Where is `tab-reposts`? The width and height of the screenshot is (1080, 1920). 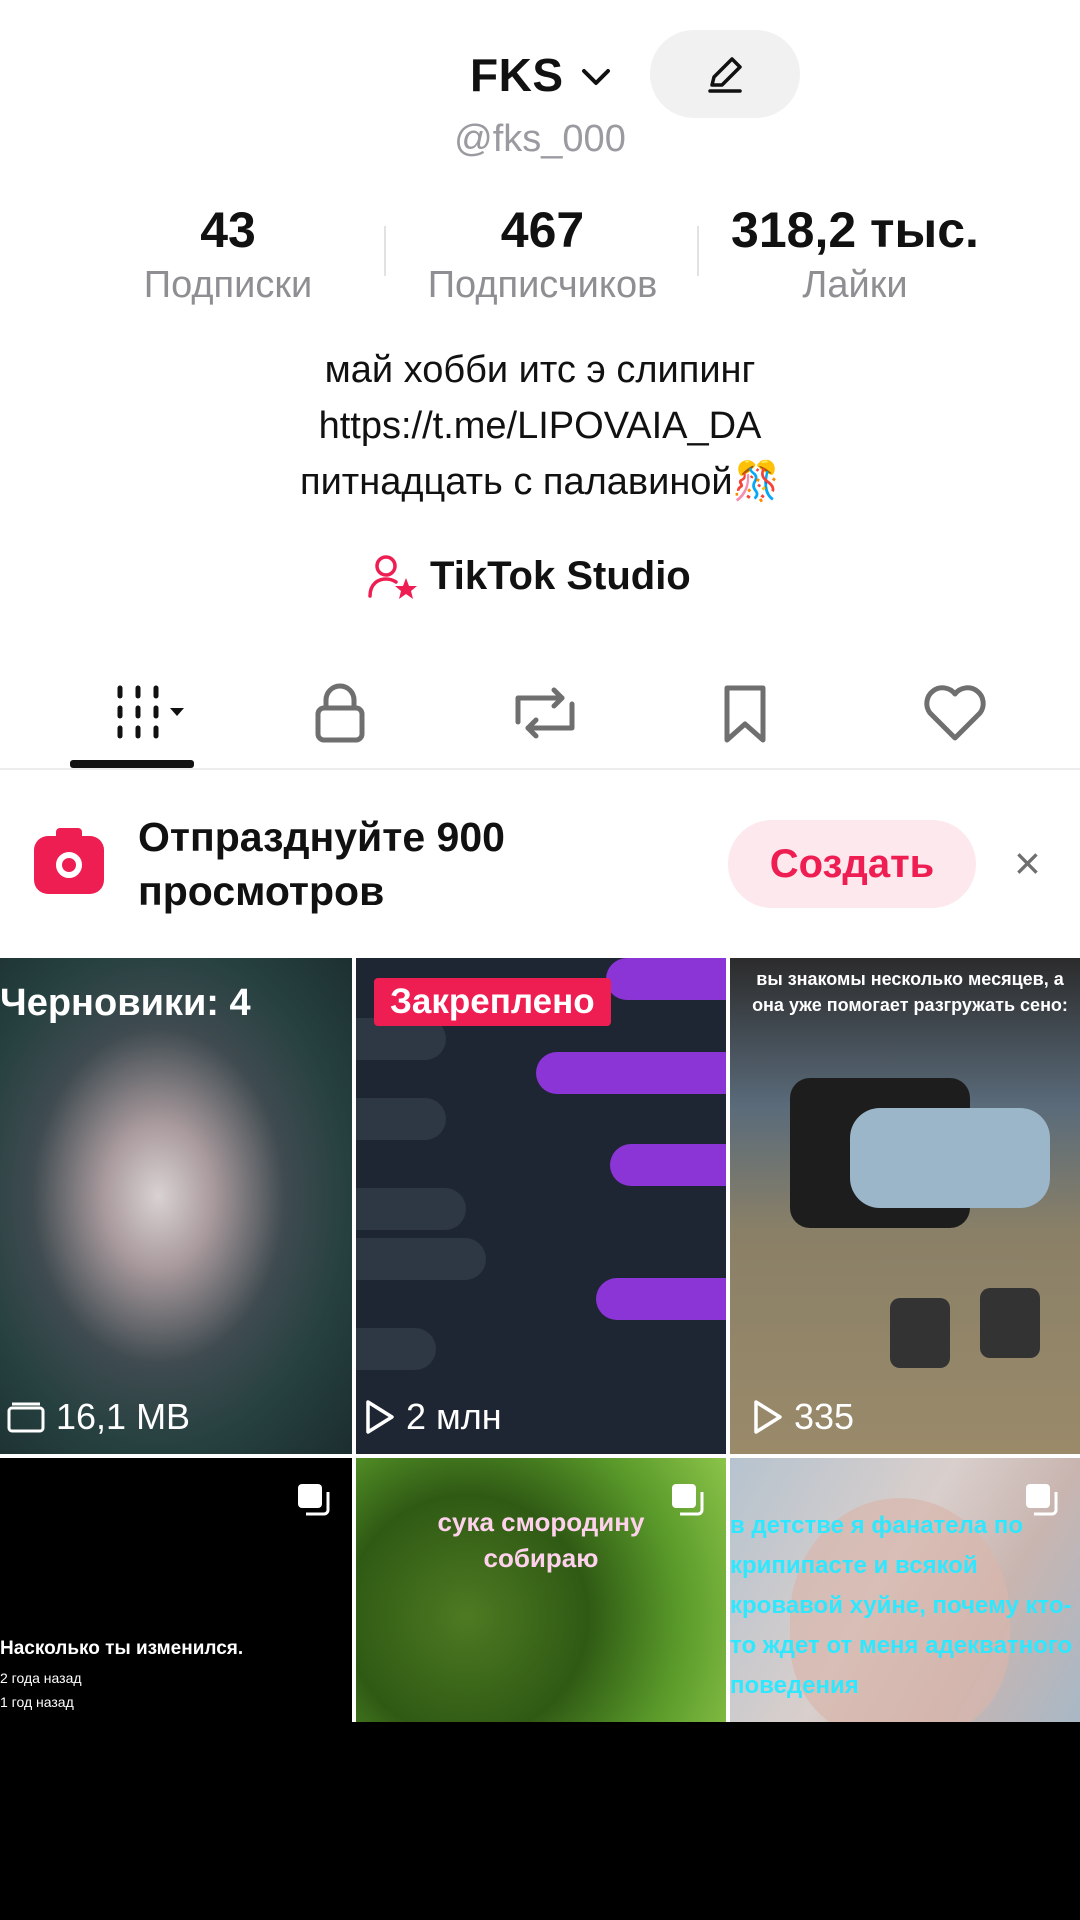 tab-reposts is located at coordinates (540, 713).